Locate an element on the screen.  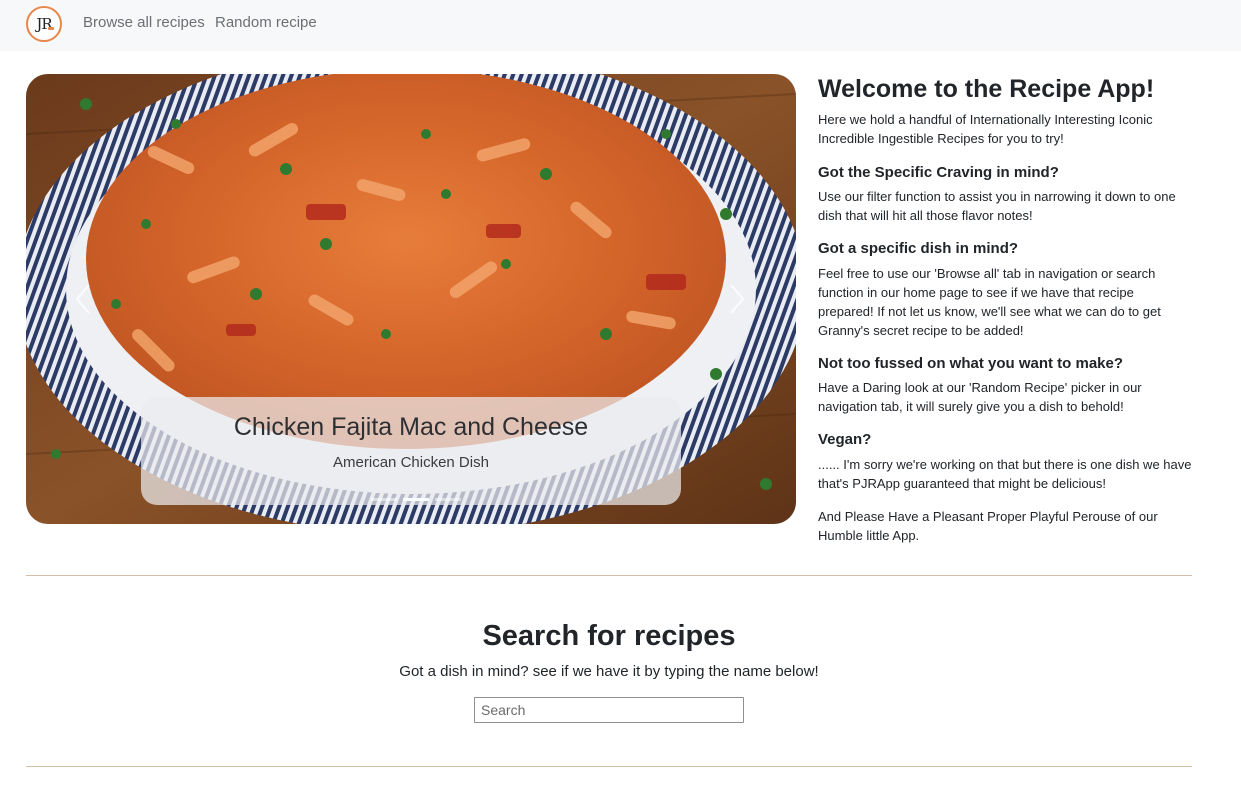
section-heading: Vegan? is located at coordinates (845, 439).